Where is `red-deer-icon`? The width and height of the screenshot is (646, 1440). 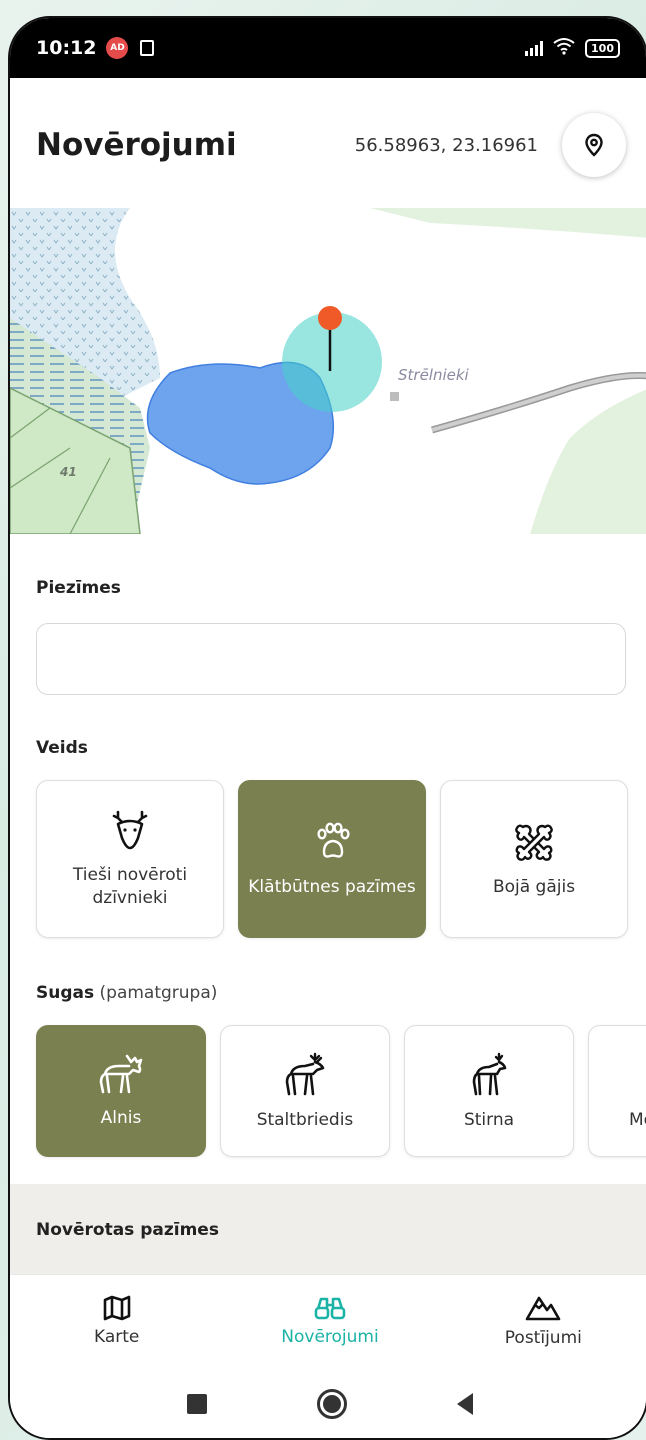
red-deer-icon is located at coordinates (305, 1074).